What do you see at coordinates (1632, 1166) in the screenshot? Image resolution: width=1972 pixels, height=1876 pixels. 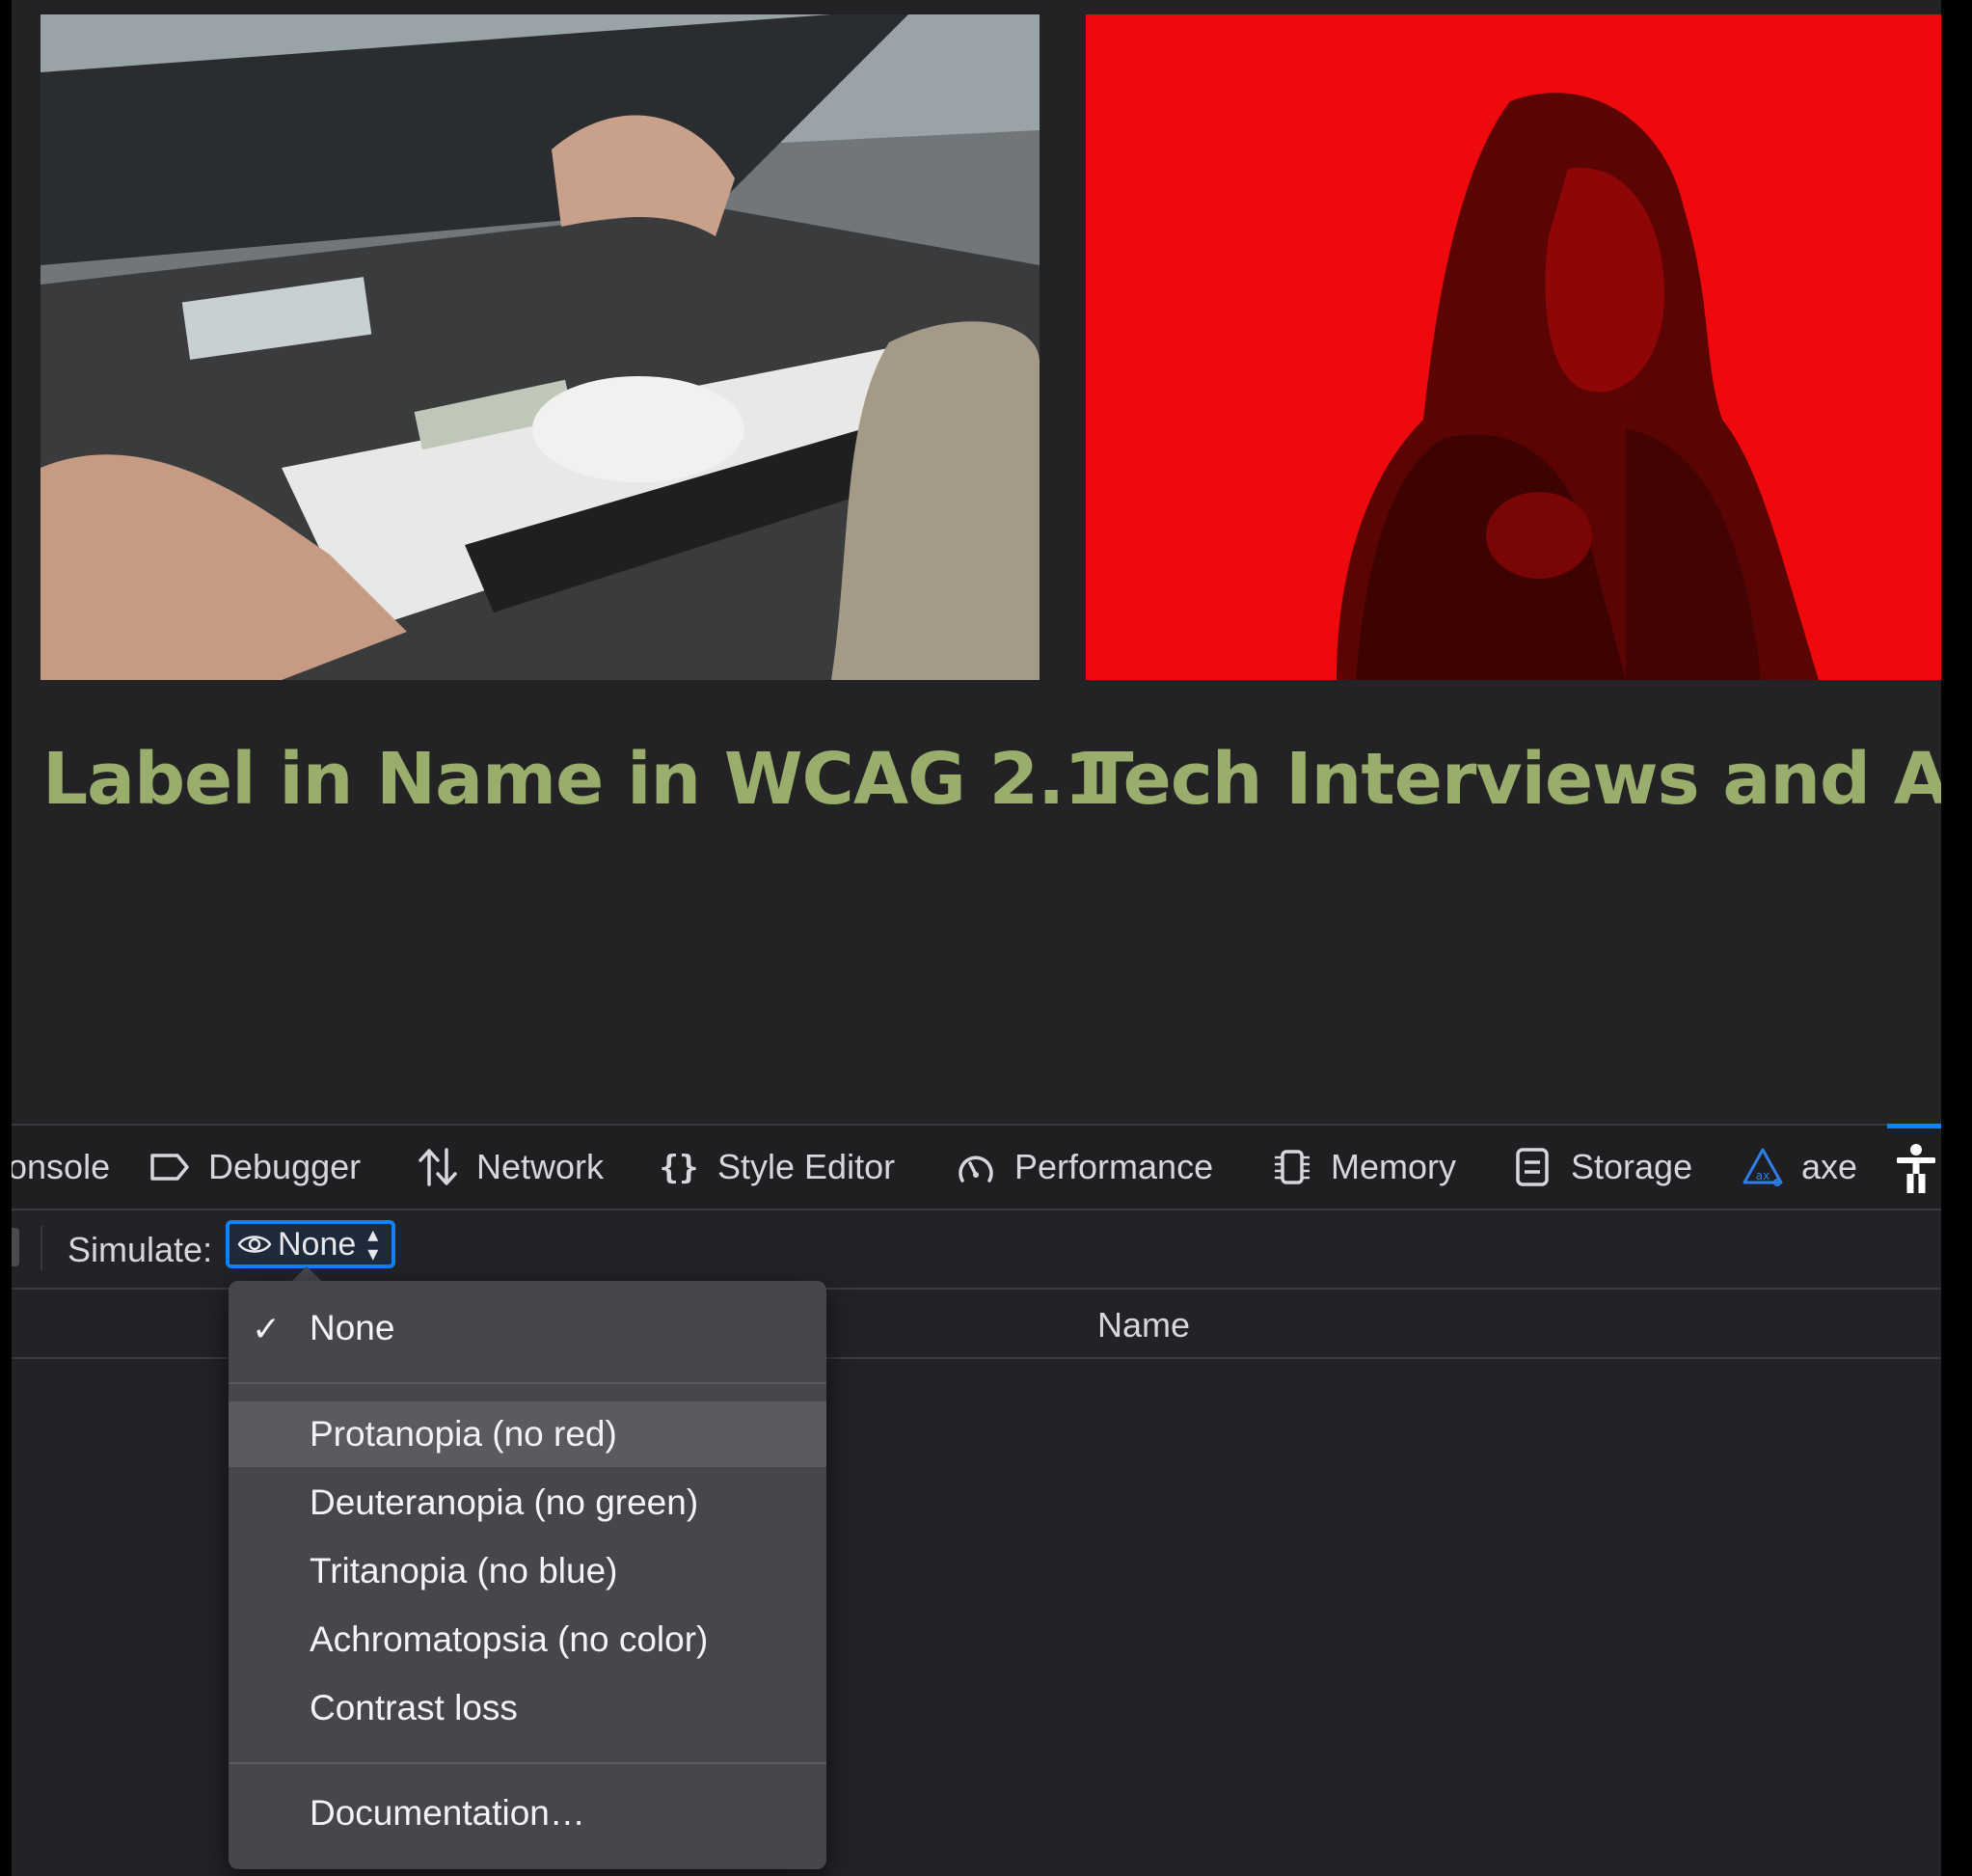 I see `tab-label: Storage` at bounding box center [1632, 1166].